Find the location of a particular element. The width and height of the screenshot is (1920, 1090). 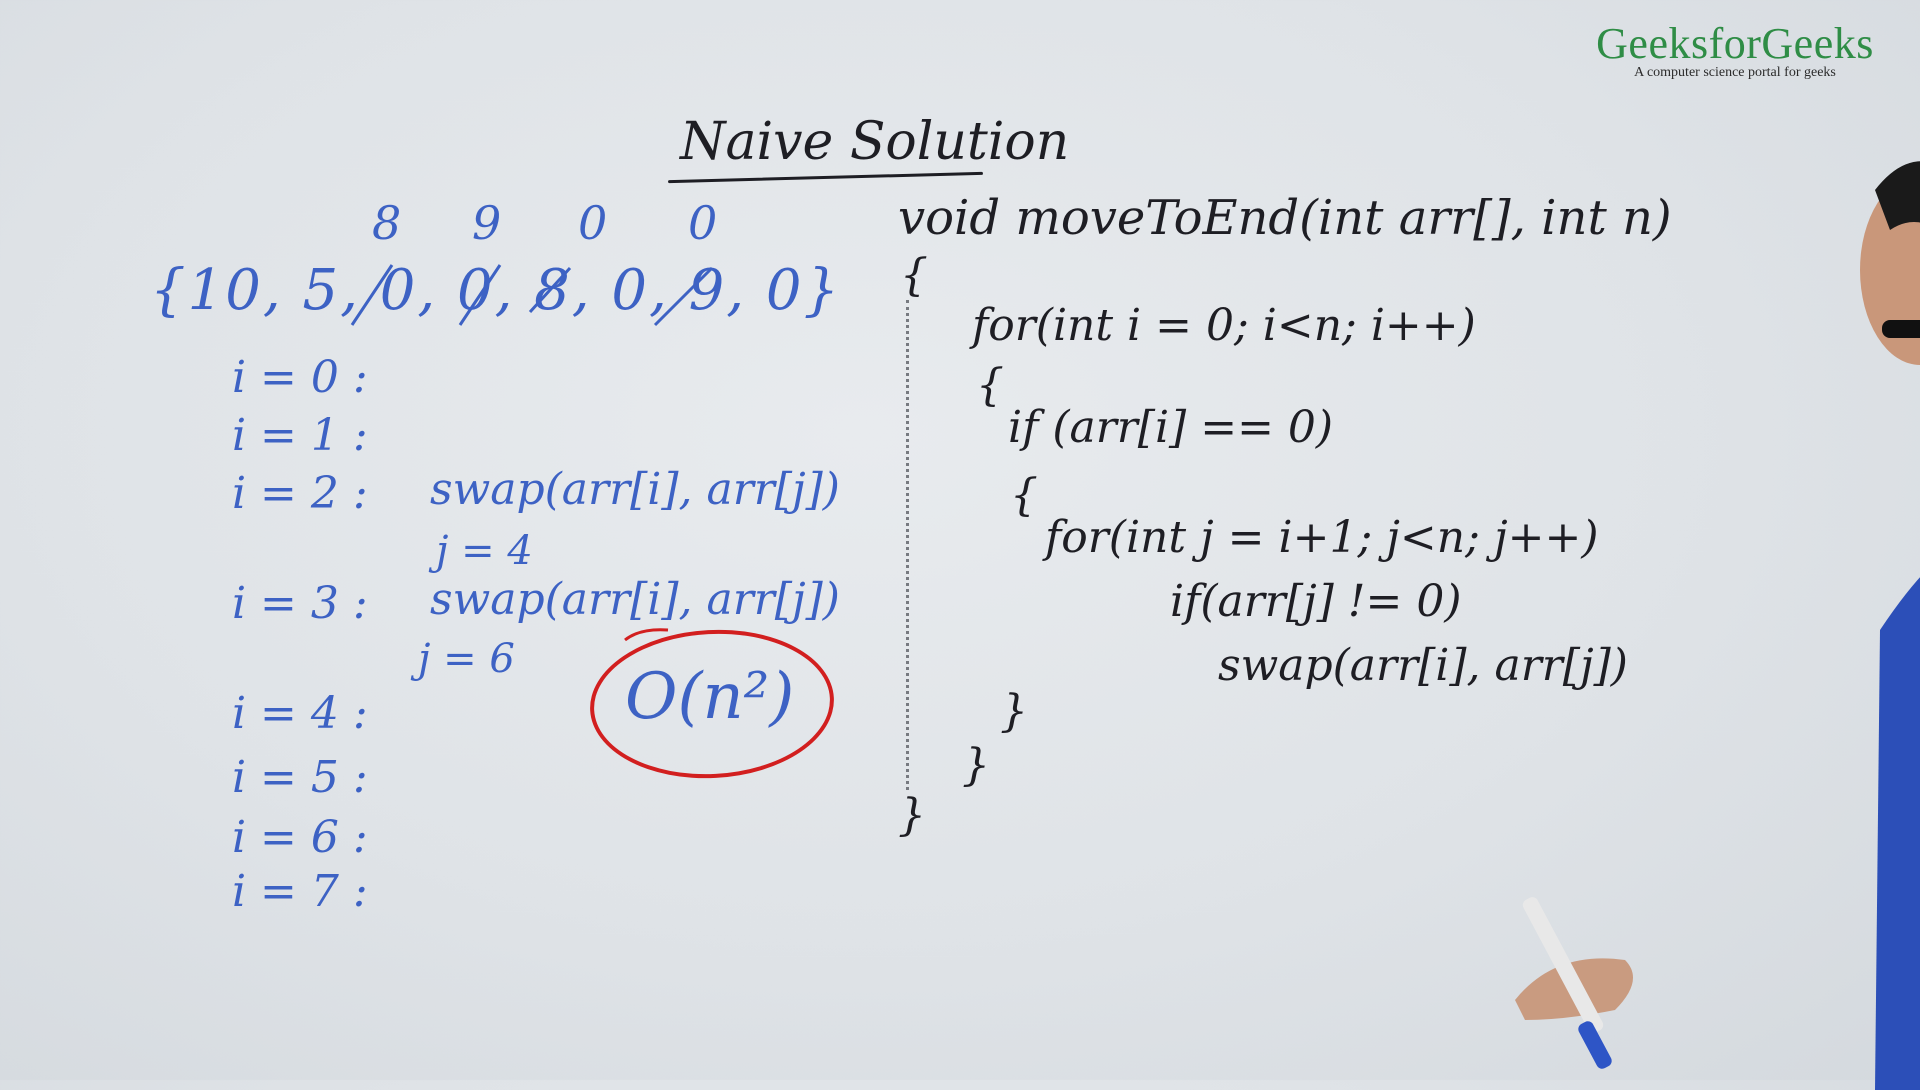

indent-guide is located at coordinates (907, 545).